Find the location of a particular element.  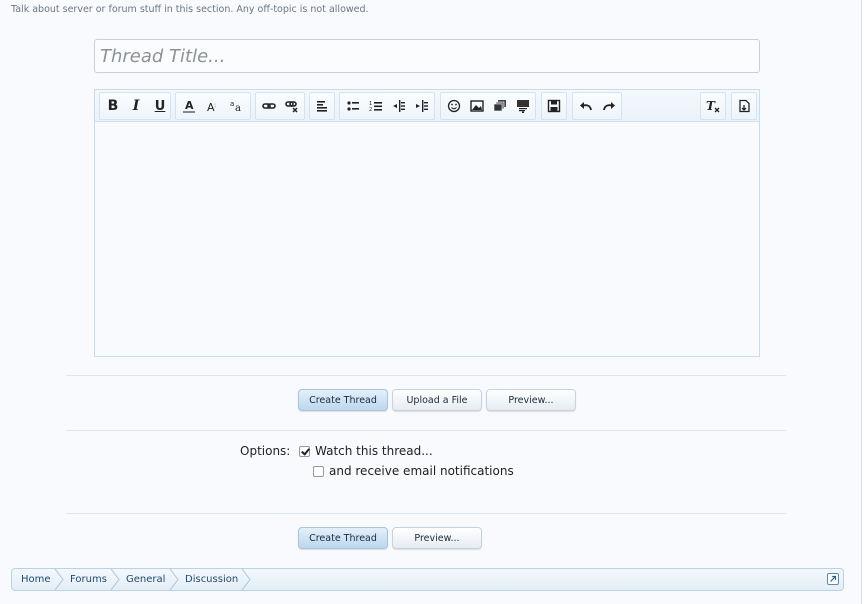

toggle-bbcode-icon is located at coordinates (744, 106).